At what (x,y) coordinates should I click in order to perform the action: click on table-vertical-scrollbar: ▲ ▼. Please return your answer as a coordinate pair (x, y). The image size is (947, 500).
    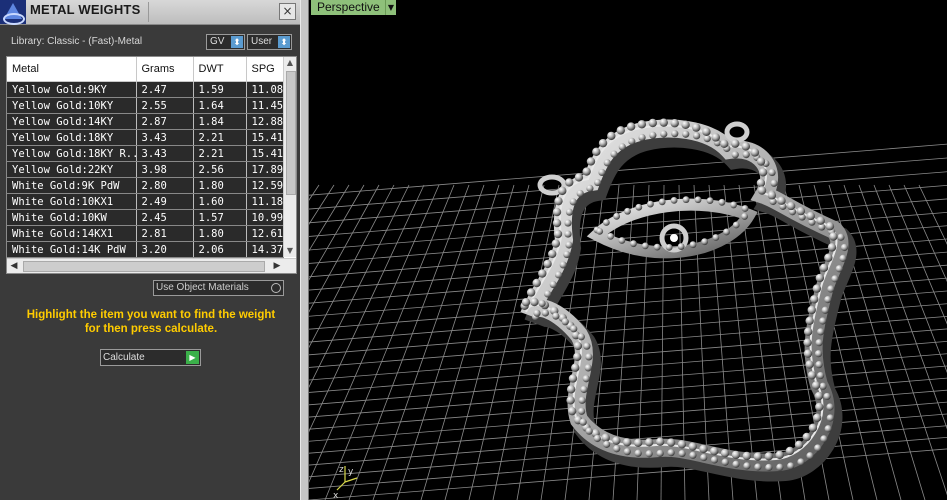
    Looking at the image, I should click on (289, 157).